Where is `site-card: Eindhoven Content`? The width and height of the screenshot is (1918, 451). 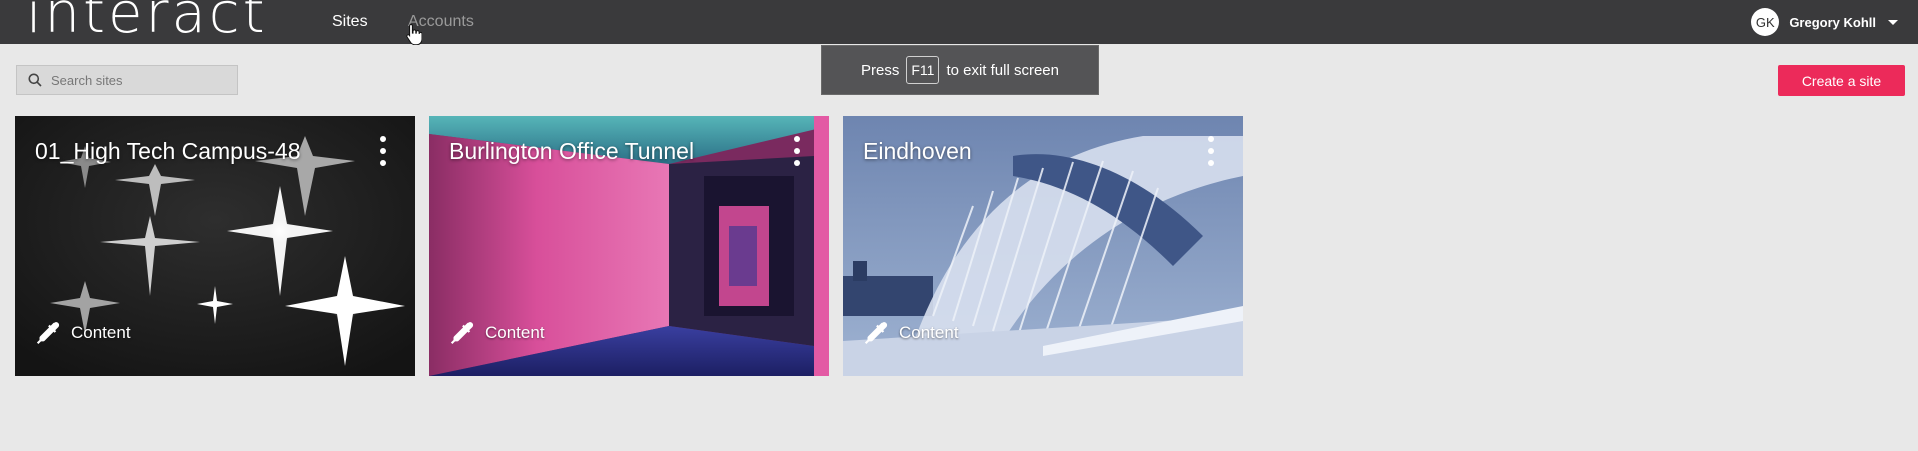
site-card: Eindhoven Content is located at coordinates (1043, 246).